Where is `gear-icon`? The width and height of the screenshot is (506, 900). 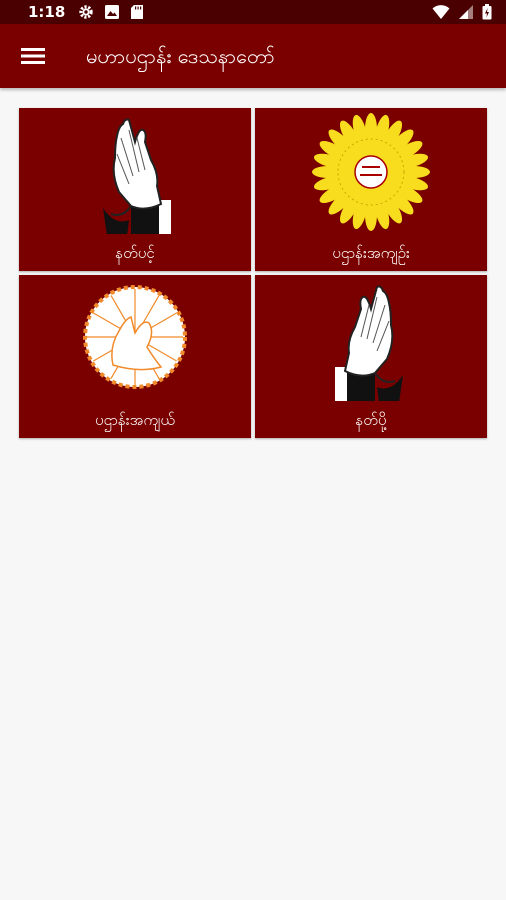 gear-icon is located at coordinates (86, 12).